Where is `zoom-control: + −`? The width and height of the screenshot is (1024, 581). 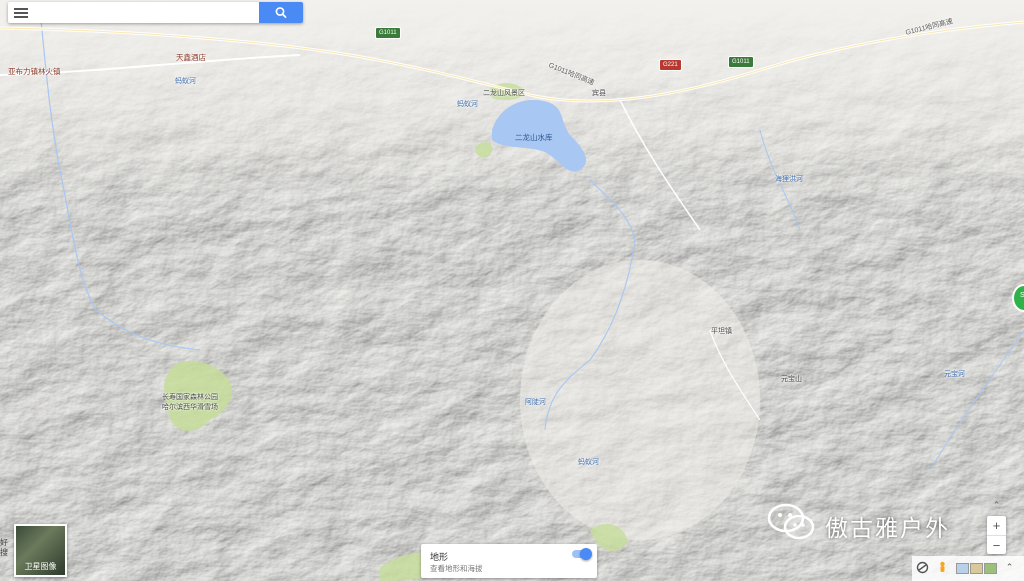
zoom-control: + − is located at coordinates (996, 535).